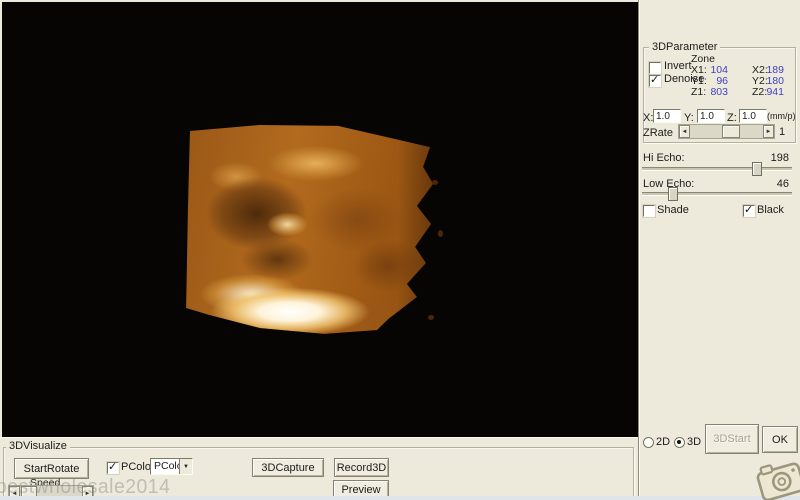 The image size is (800, 500). I want to click on zrate-right-arrow-icon: ►, so click(768, 131).